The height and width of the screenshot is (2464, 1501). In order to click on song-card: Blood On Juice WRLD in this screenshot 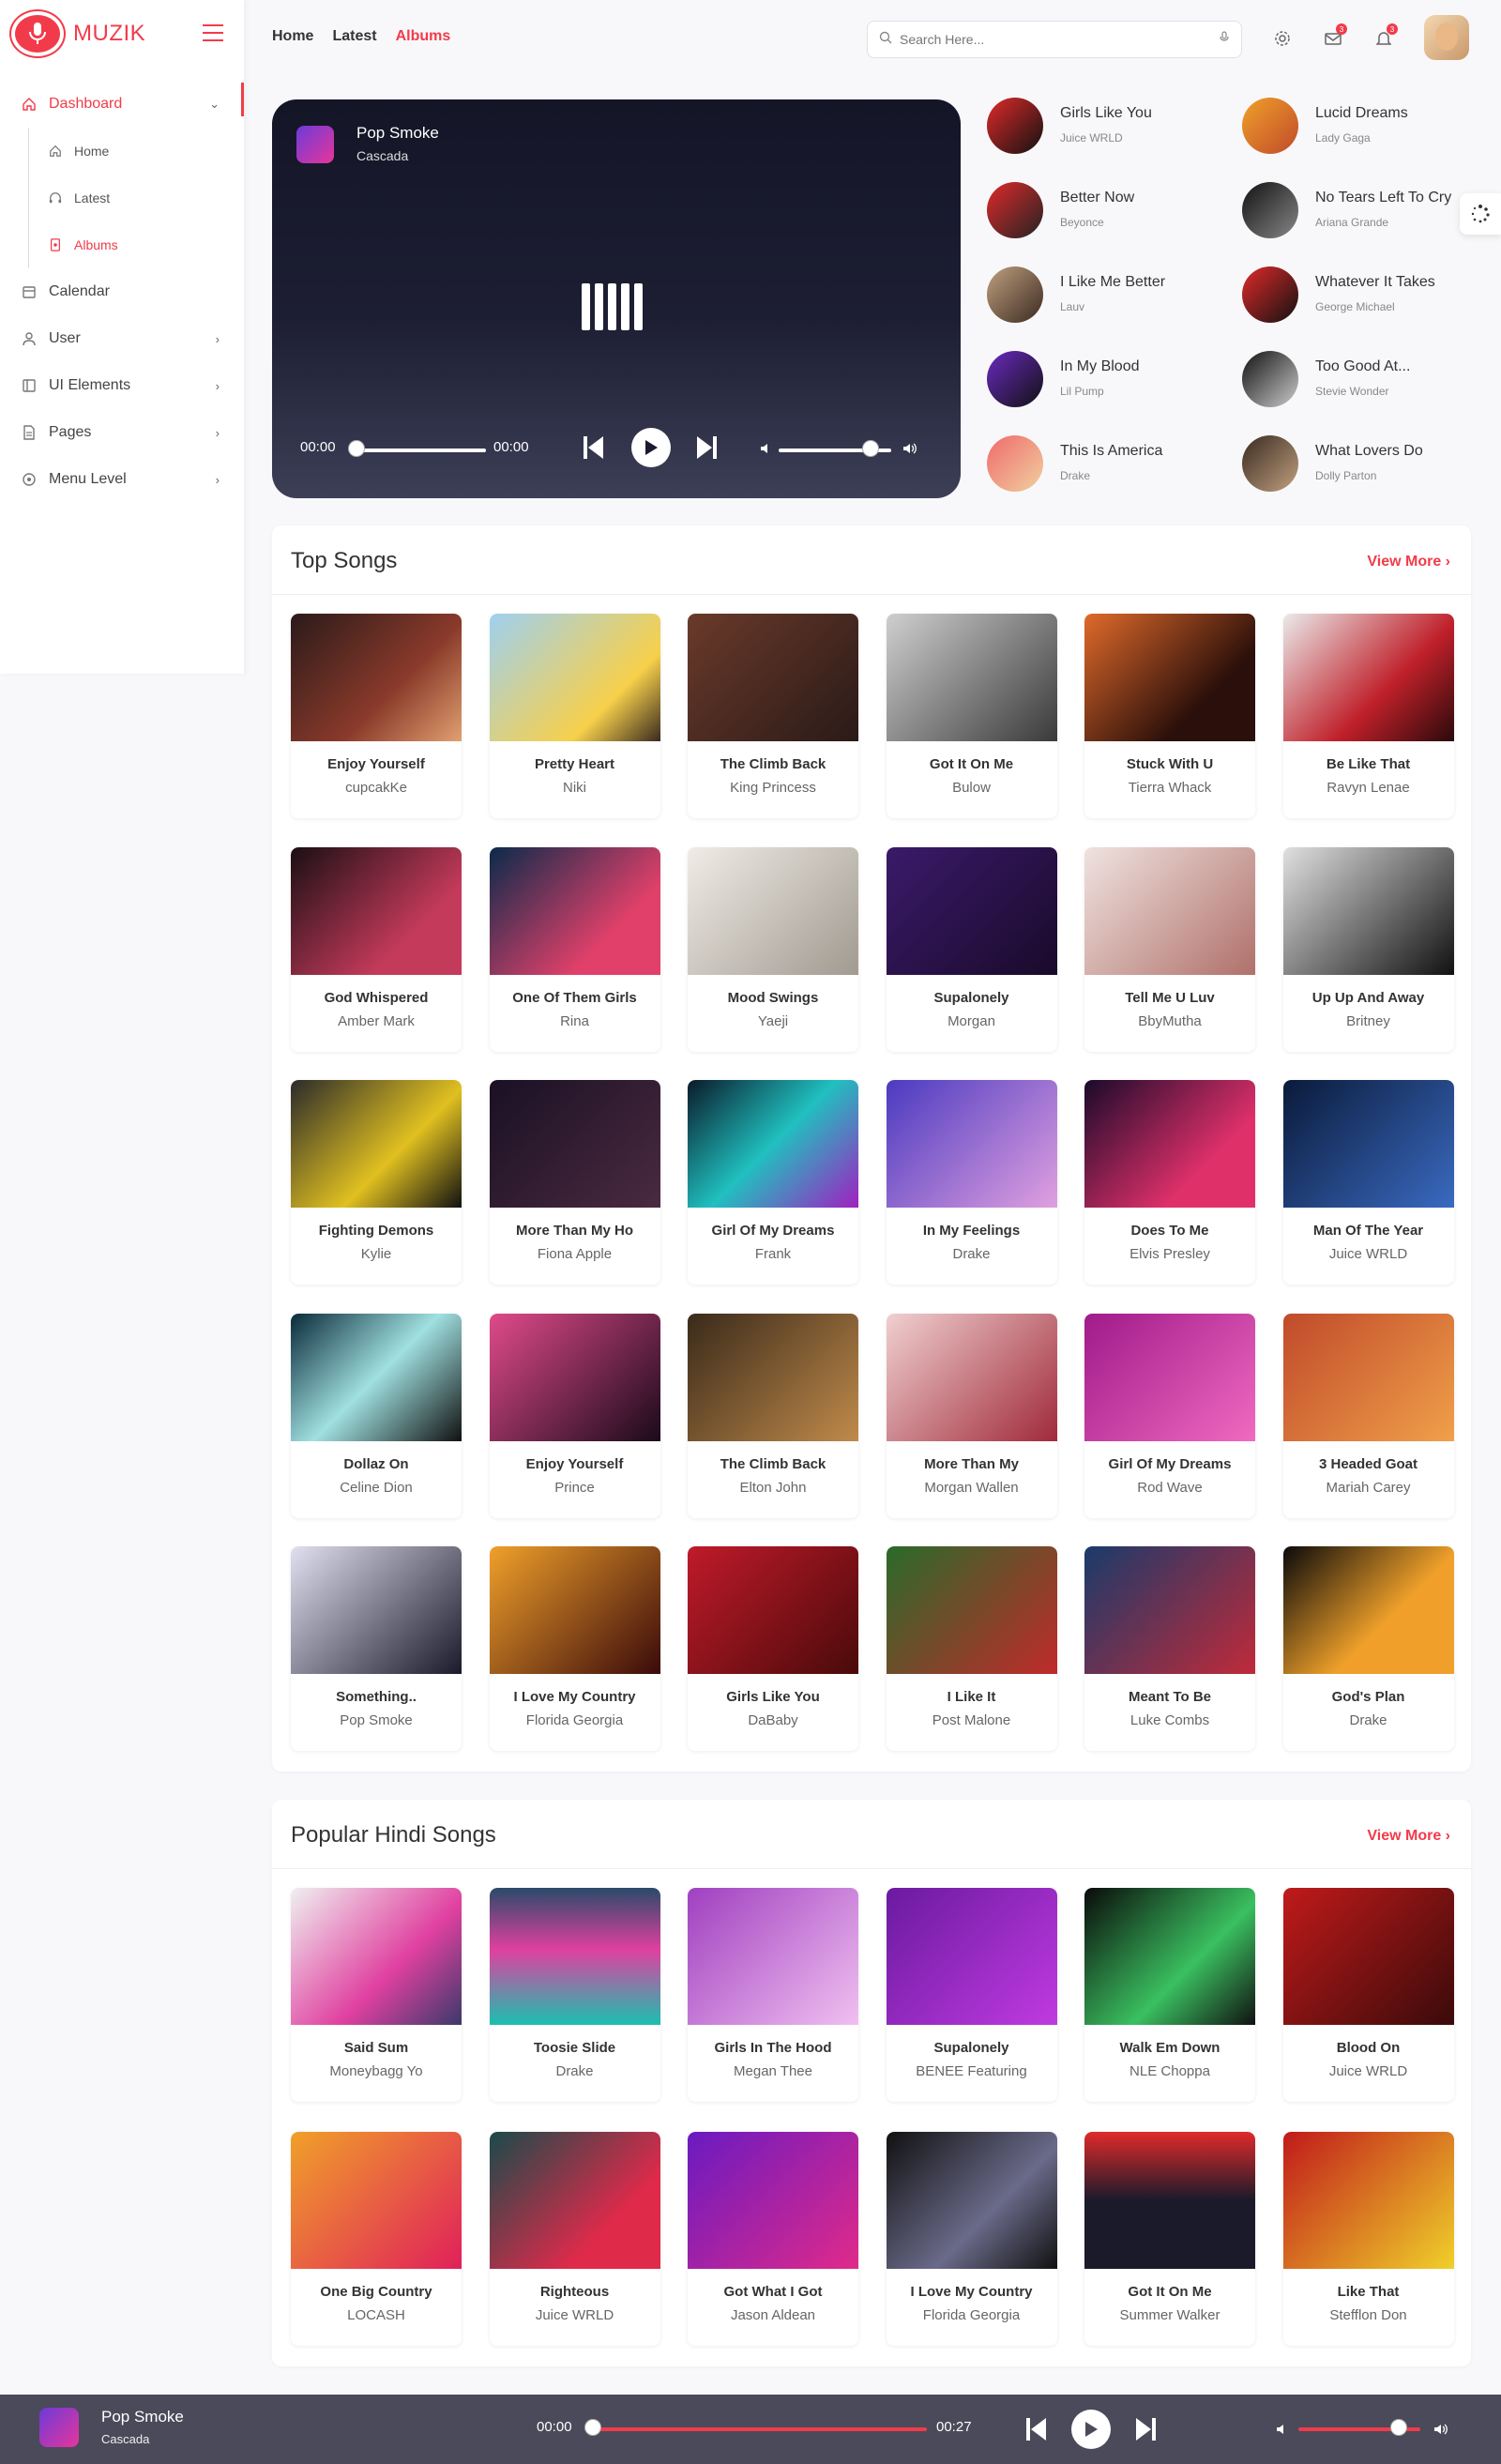, I will do `click(1368, 1995)`.